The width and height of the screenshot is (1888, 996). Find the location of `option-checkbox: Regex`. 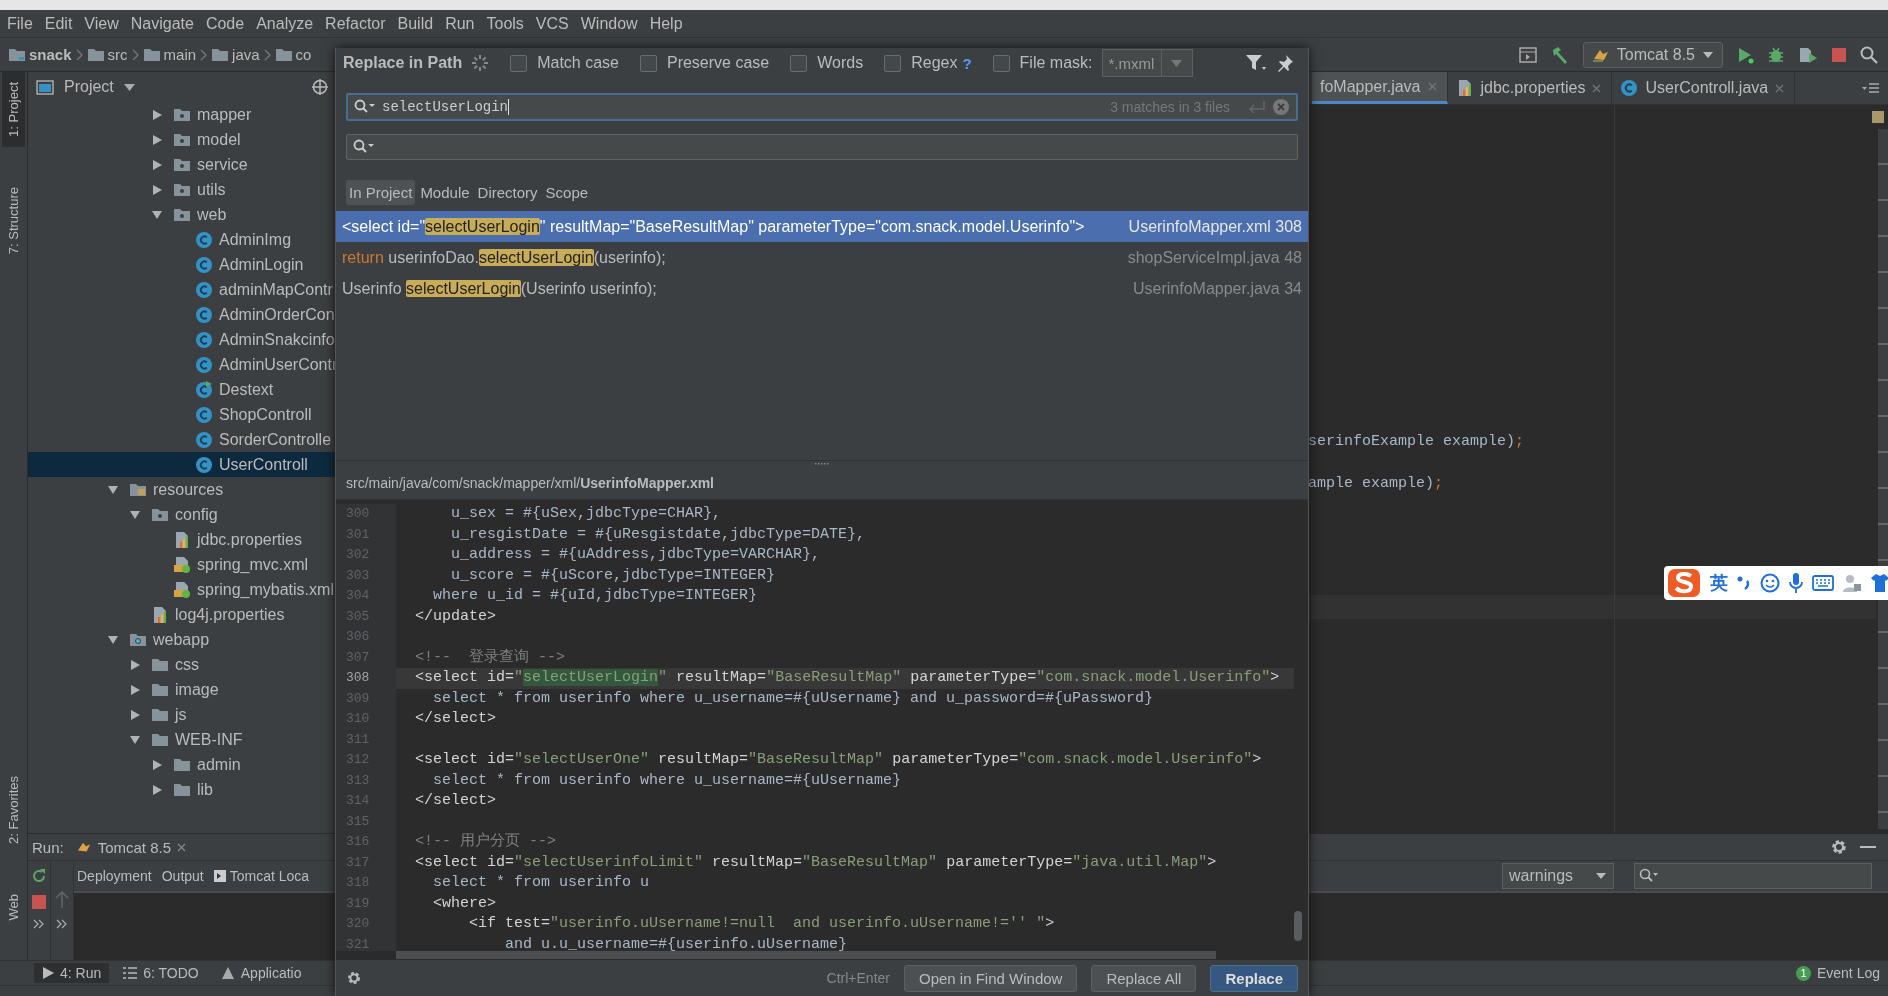

option-checkbox: Regex is located at coordinates (921, 63).